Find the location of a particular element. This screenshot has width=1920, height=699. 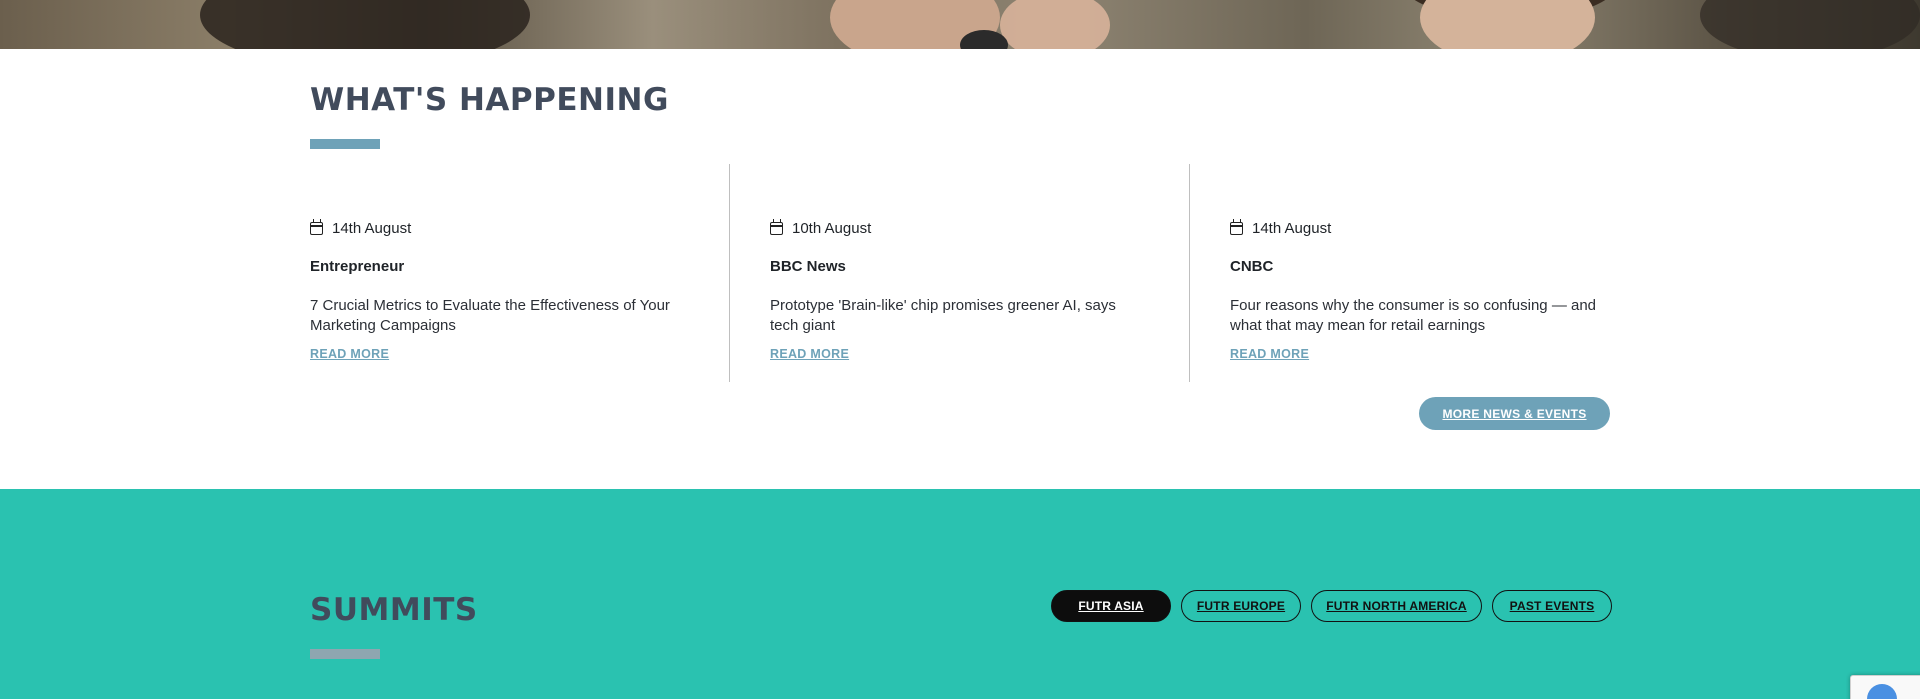

summits-title-underline is located at coordinates (345, 654).